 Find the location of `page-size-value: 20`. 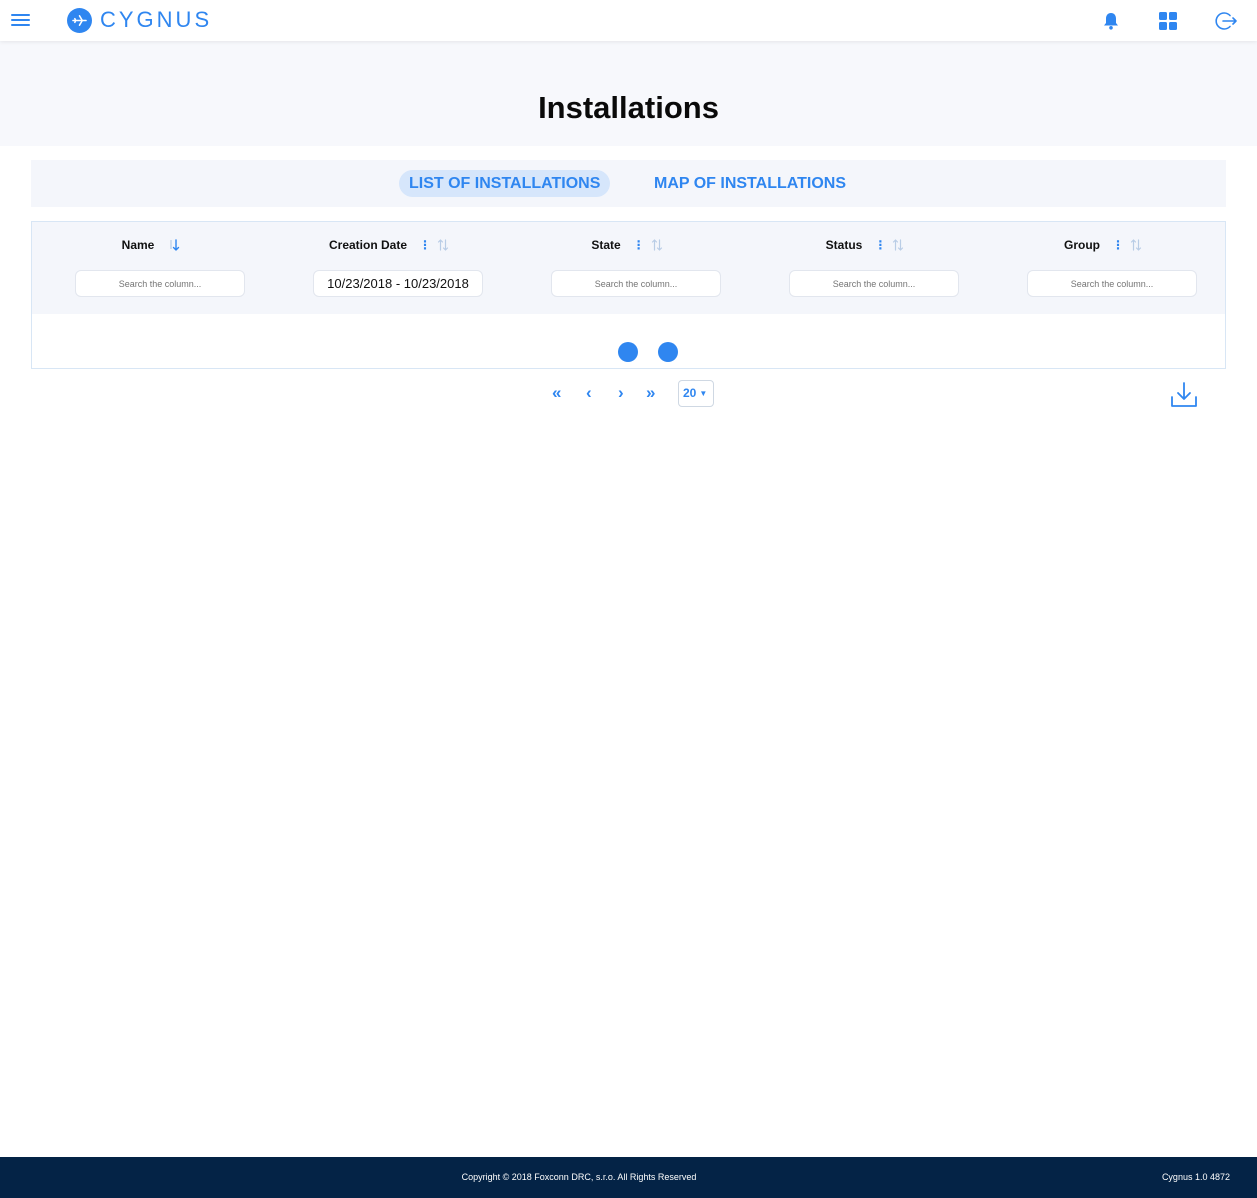

page-size-value: 20 is located at coordinates (690, 393).